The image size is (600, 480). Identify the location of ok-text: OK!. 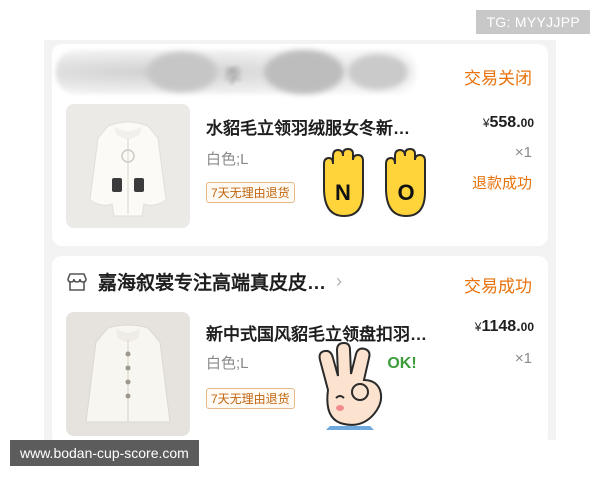
(401, 363).